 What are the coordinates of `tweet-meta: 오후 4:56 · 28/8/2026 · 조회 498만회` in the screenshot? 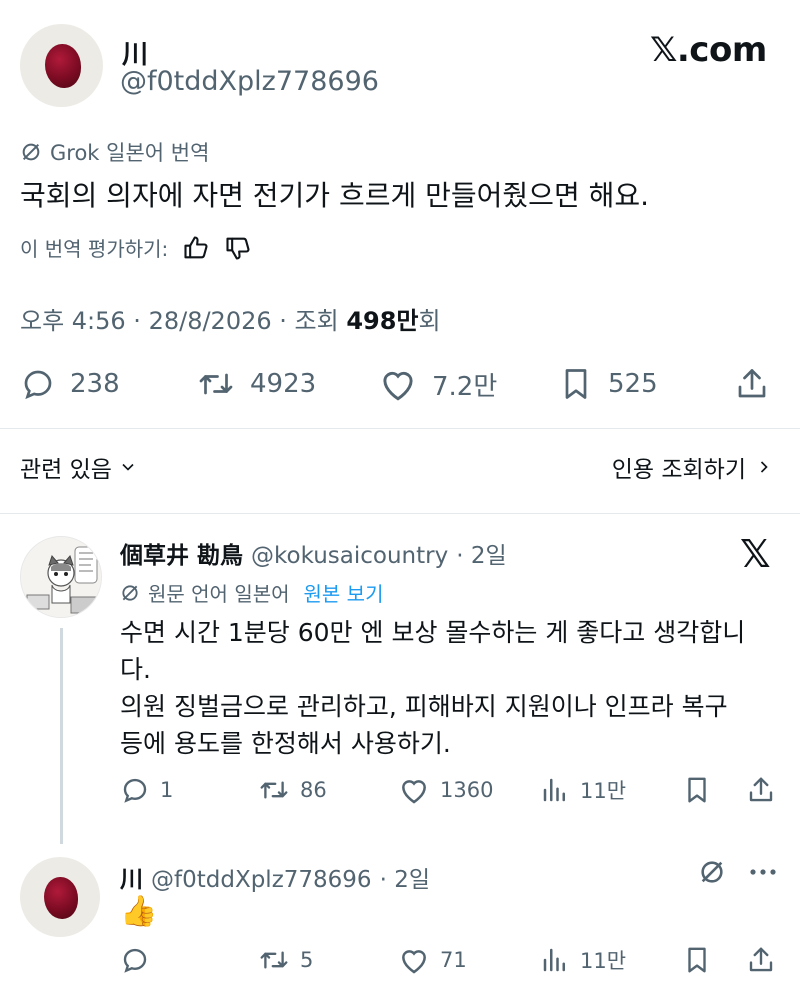 It's located at (230, 318).